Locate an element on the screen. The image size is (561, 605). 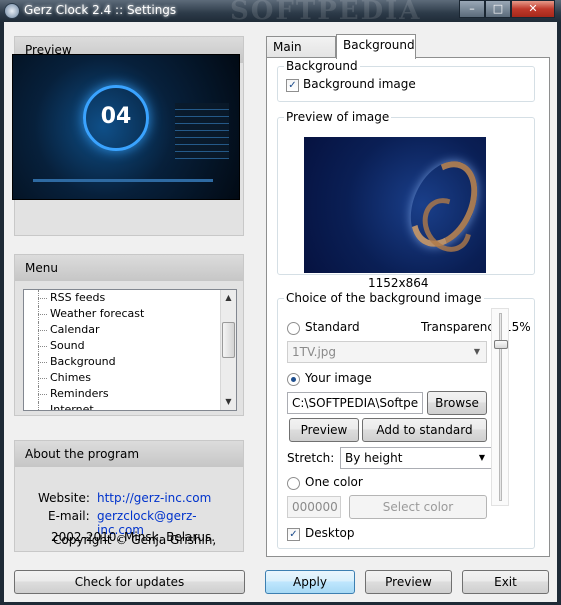
one-color-label: One color is located at coordinates (334, 482).